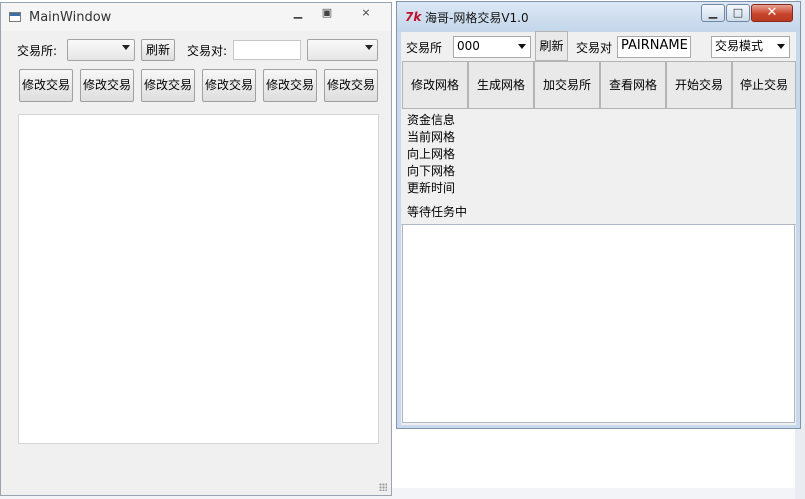  Describe the element at coordinates (739, 46) in the screenshot. I see `mode-select-value: 交易模式` at that location.